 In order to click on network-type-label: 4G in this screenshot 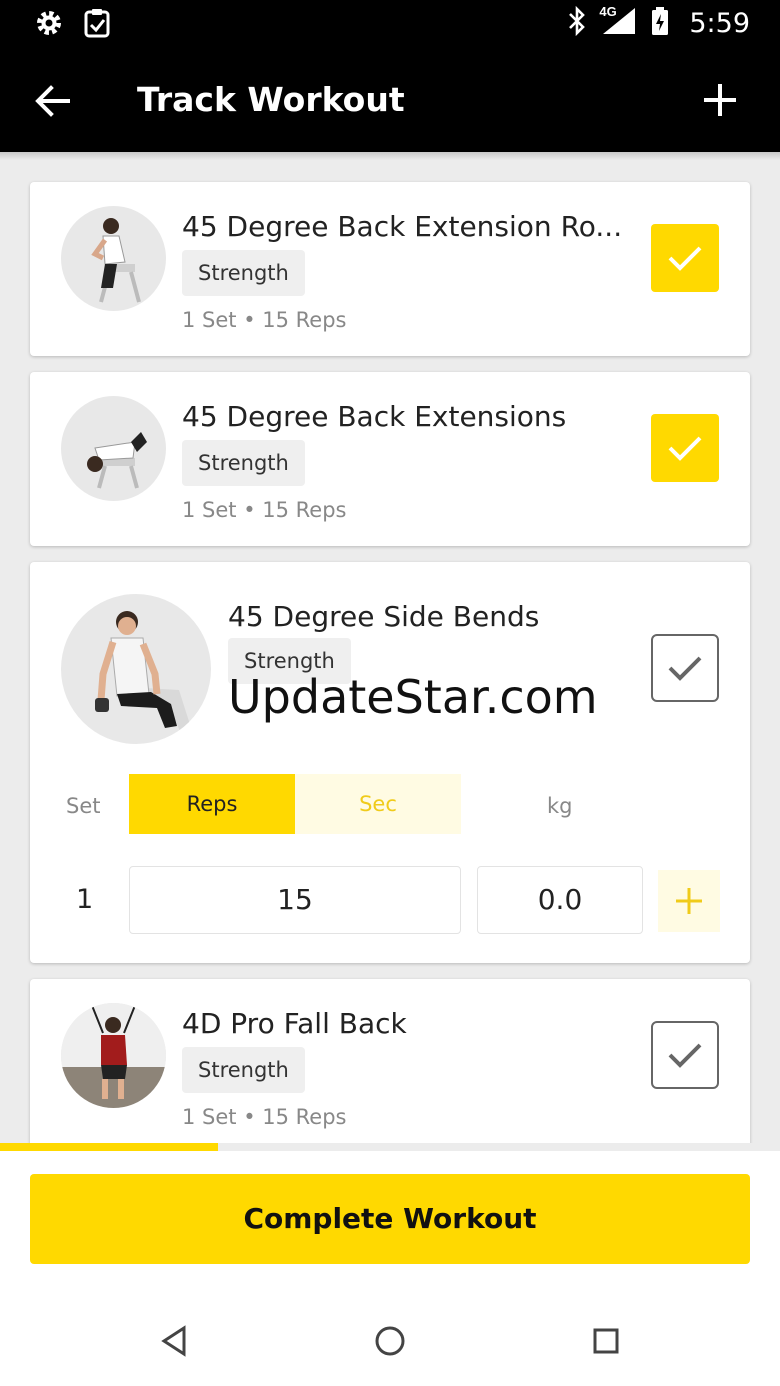, I will do `click(608, 11)`.